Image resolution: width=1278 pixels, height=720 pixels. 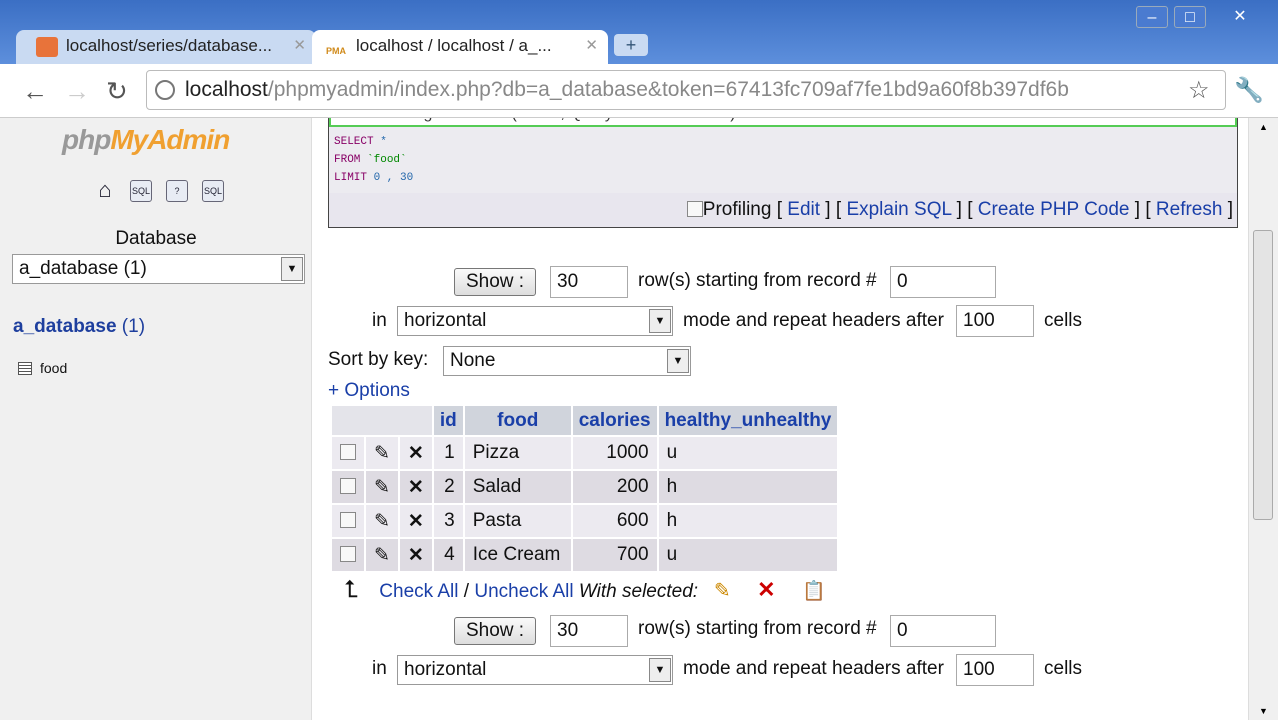 I want to click on database-link: a_database (1), so click(x=79, y=327).